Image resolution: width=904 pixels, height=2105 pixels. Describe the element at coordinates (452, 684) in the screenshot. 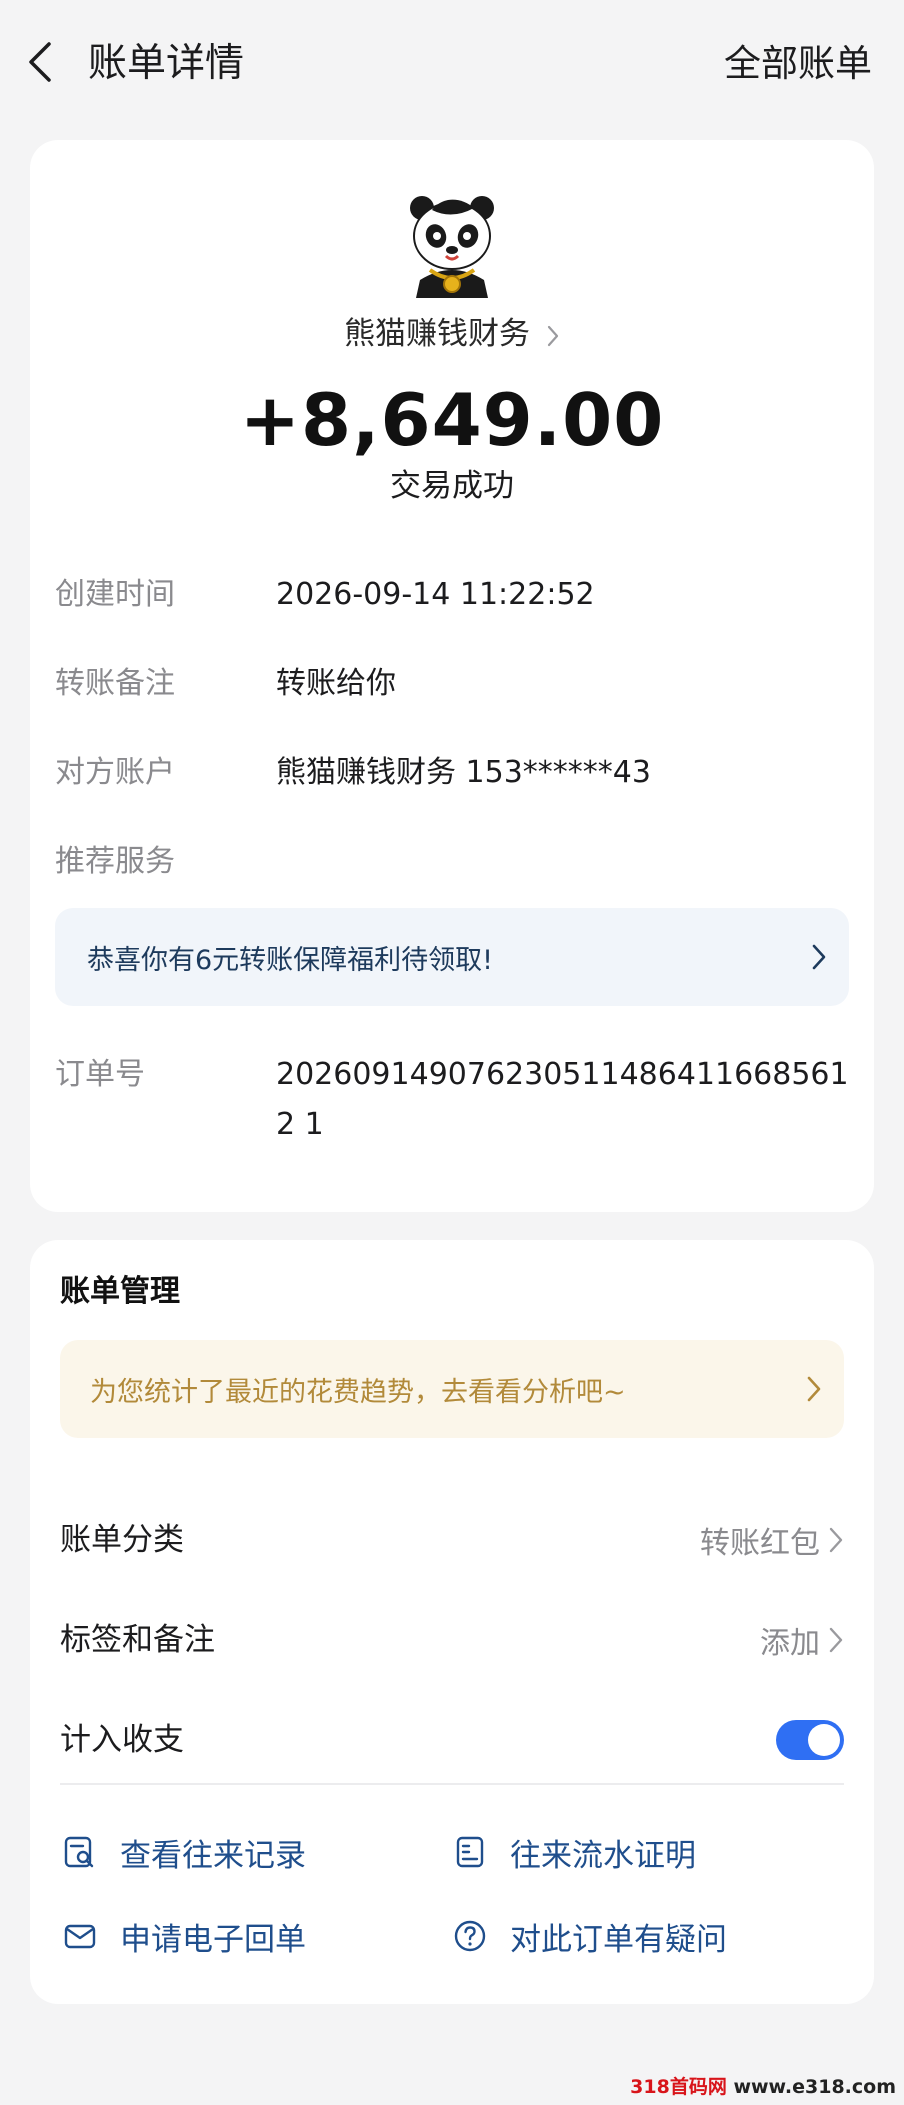

I see `transfer-note-row: 转账备注 转账给你` at that location.